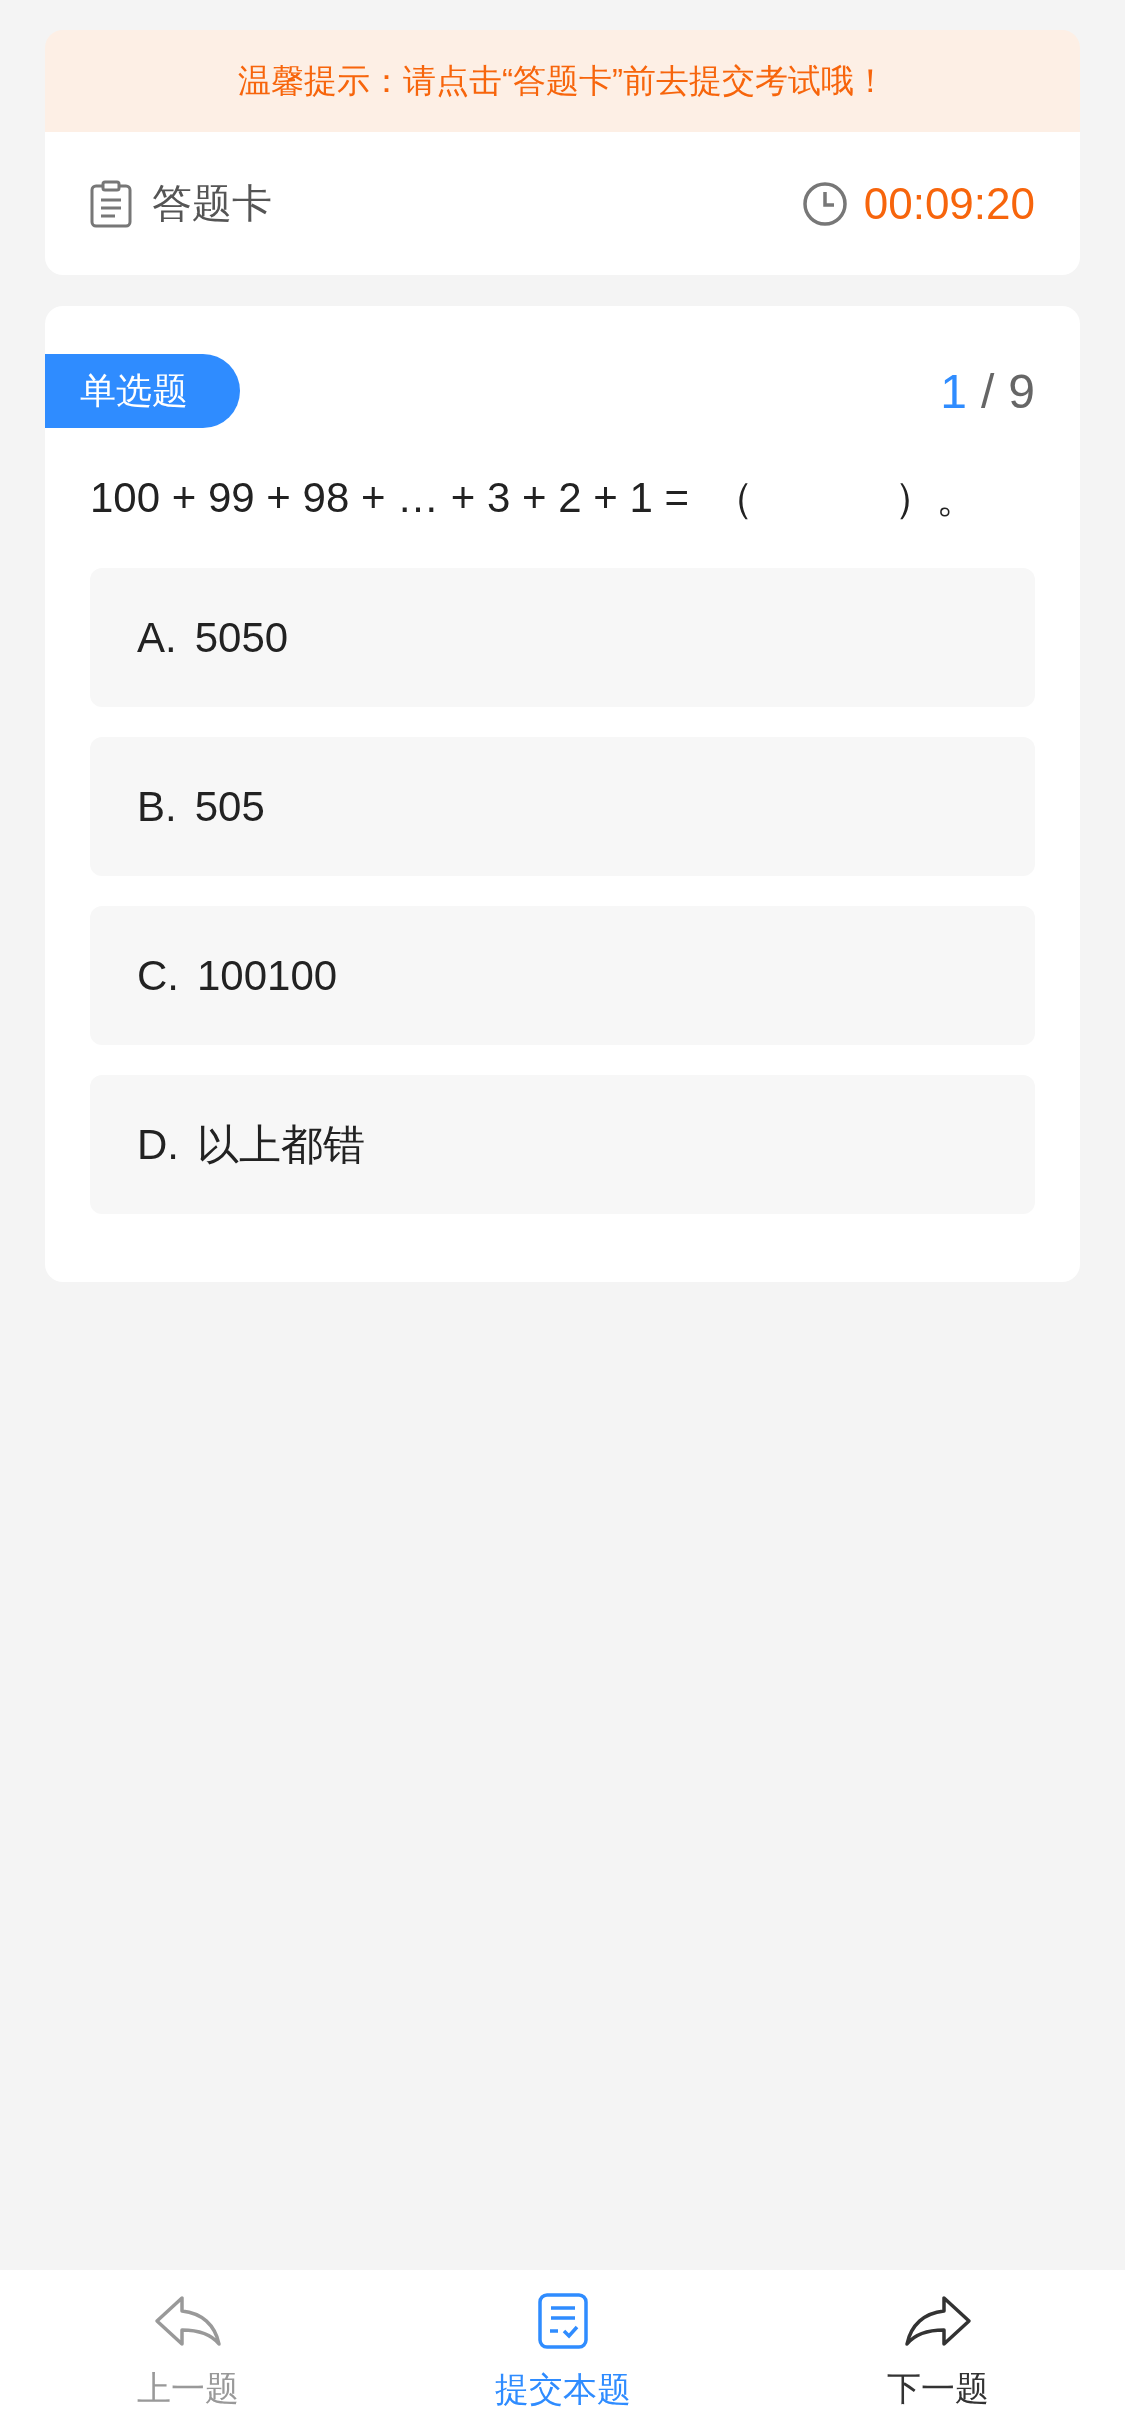 The height and width of the screenshot is (2436, 1125). I want to click on option-text: 505, so click(229, 806).